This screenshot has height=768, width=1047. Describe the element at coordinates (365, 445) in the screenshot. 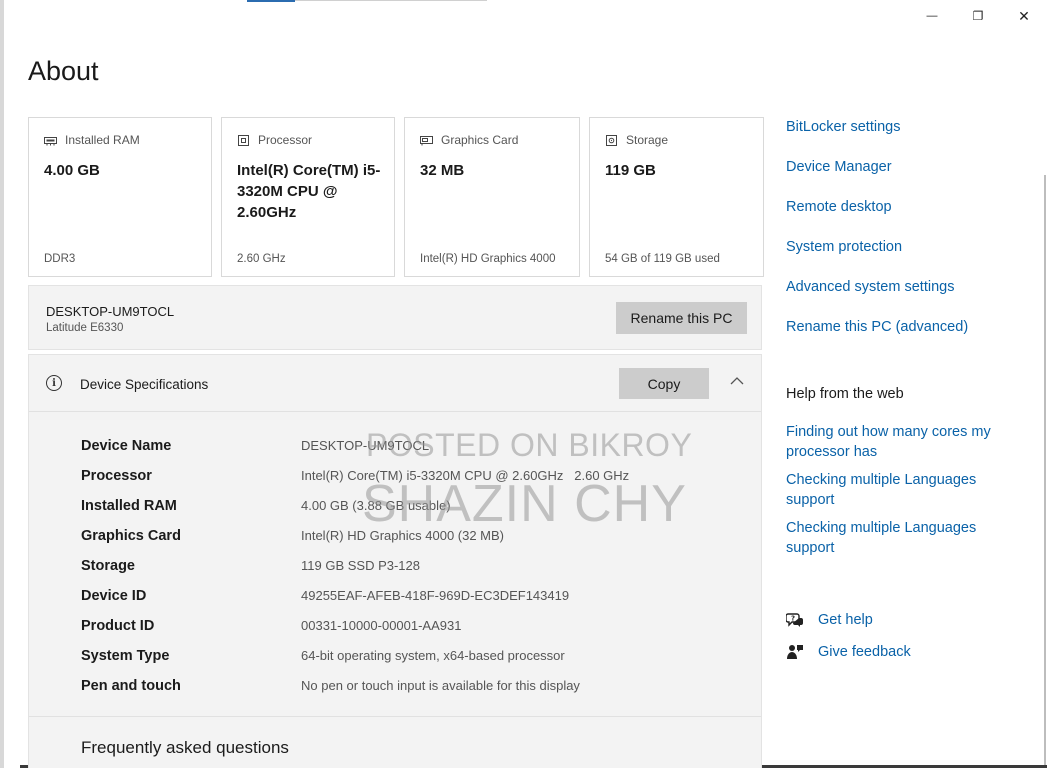

I see `spec-value: DESKTOP-UM9TOCL` at that location.